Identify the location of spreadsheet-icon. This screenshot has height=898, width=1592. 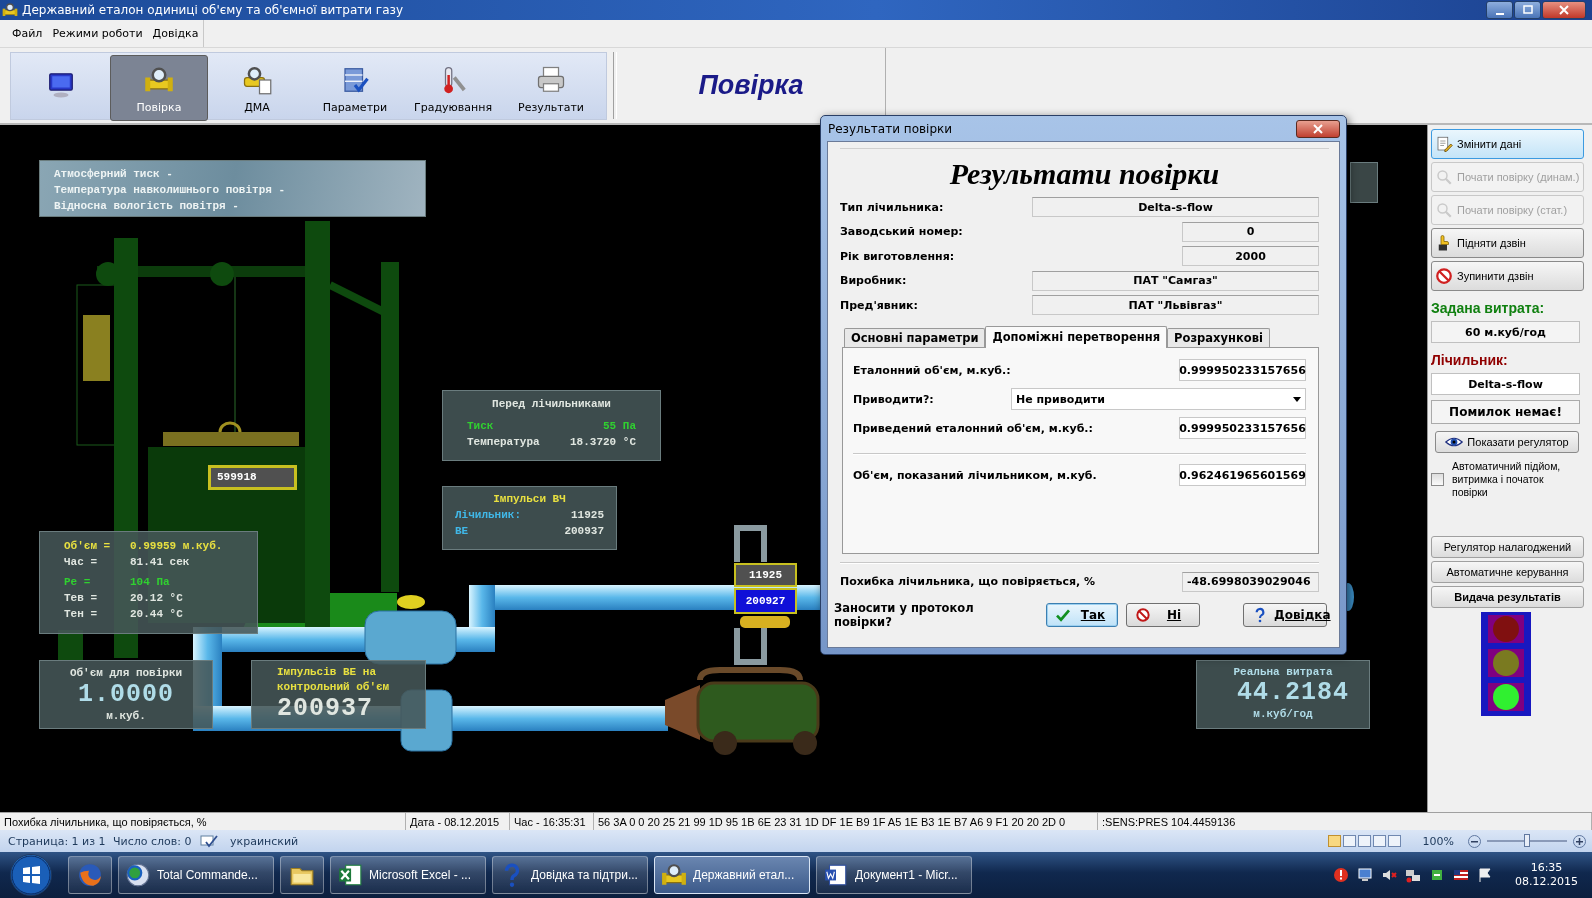
(350, 875).